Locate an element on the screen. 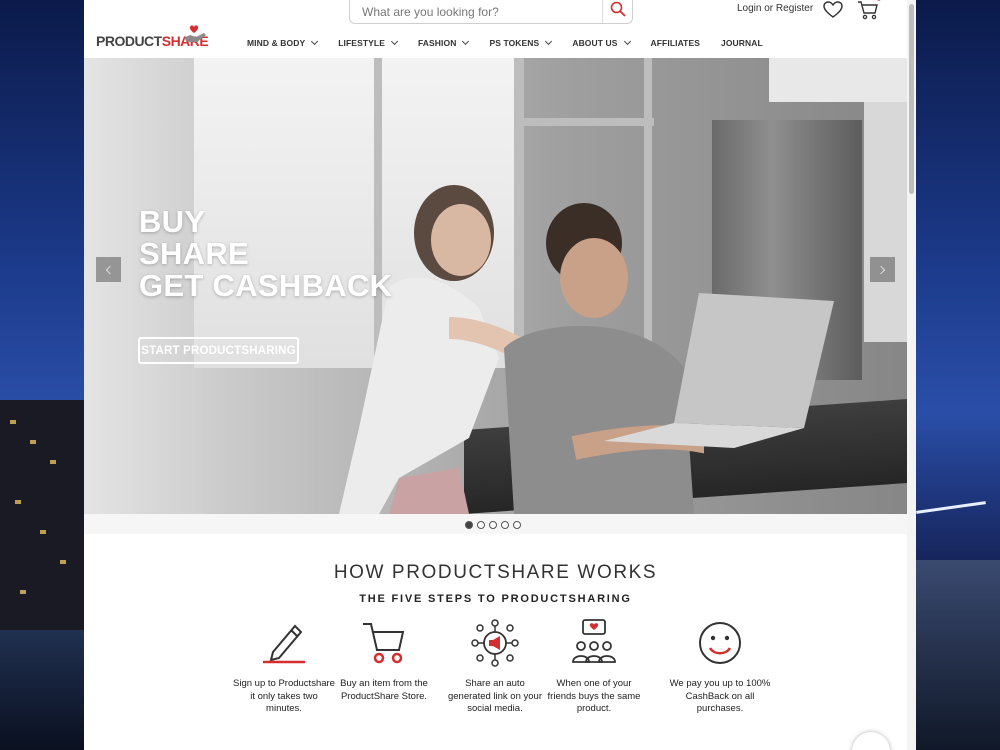 The width and height of the screenshot is (1000, 750). chevron-right-icon is located at coordinates (881, 269).